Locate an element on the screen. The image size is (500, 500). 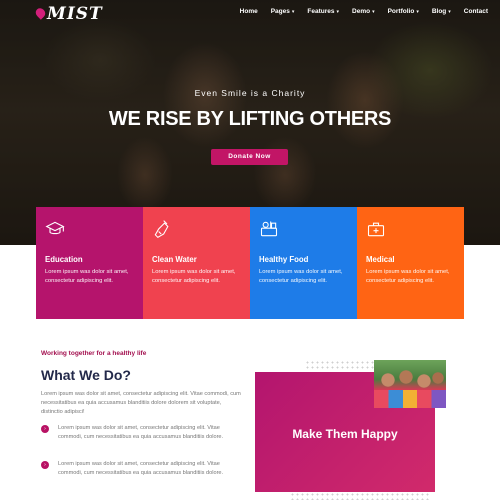
menu-item-features: Features ▾ is located at coordinates (323, 11).